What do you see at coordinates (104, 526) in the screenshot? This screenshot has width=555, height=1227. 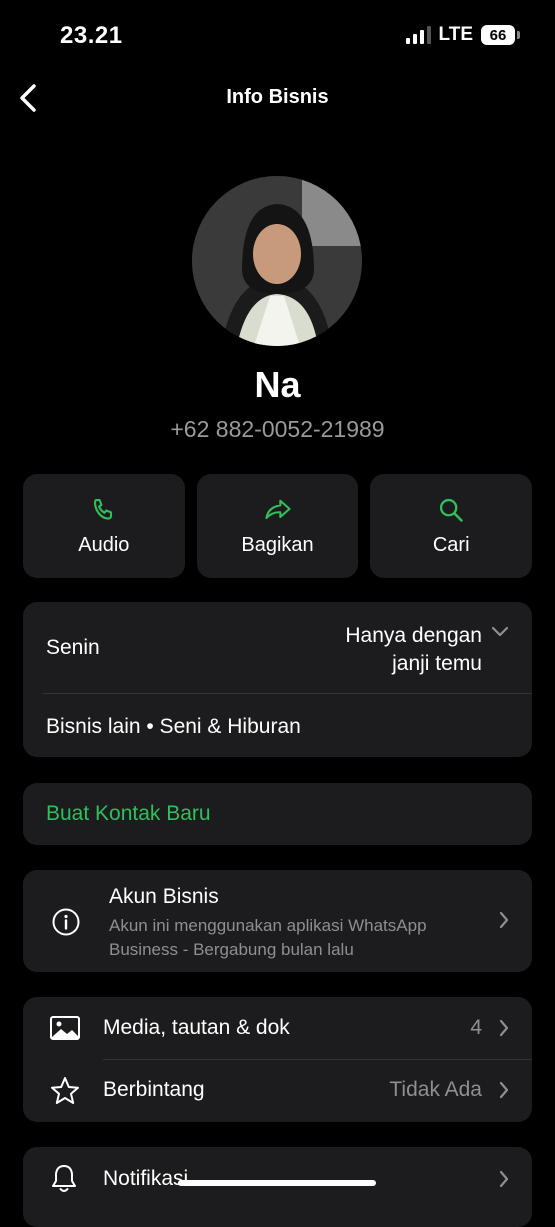 I see `audio-call-button: Audio` at bounding box center [104, 526].